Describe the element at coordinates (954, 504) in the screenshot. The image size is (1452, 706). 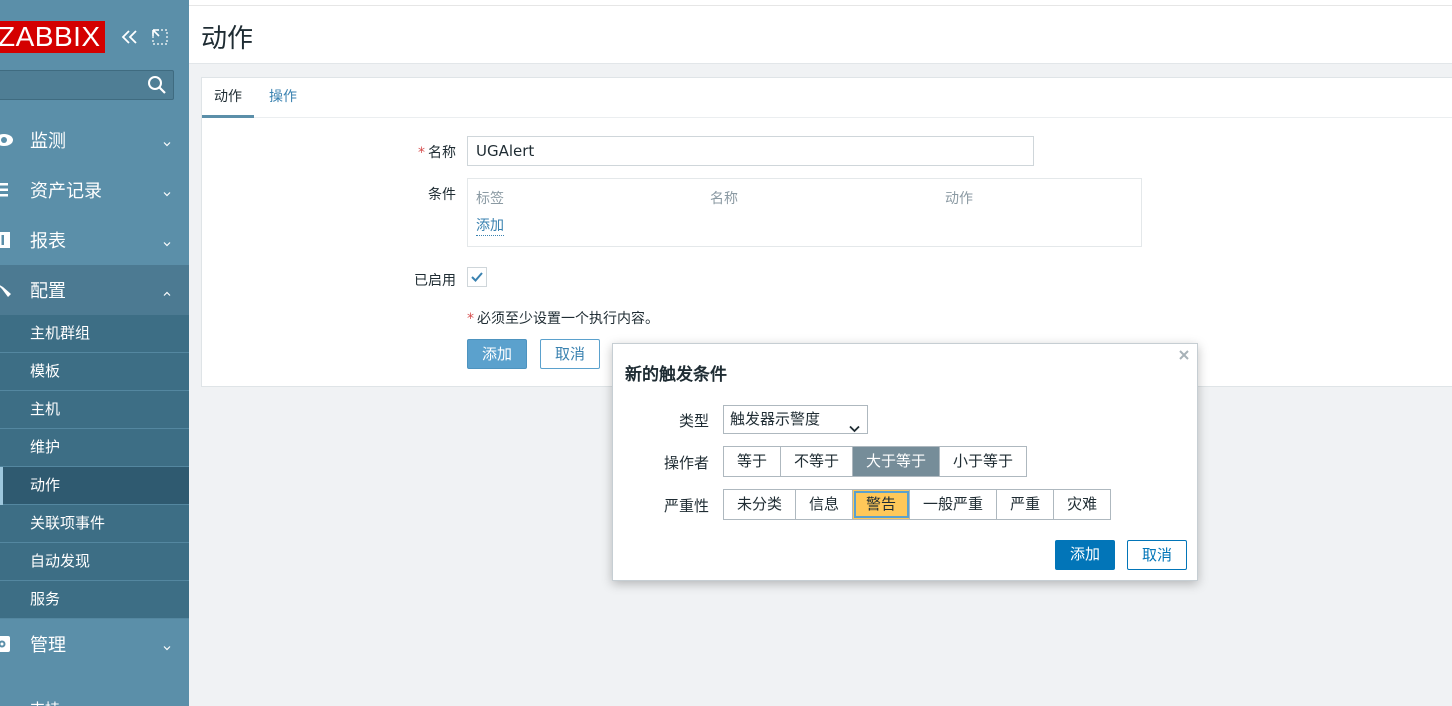
I see `severity-option: 一般严重` at that location.